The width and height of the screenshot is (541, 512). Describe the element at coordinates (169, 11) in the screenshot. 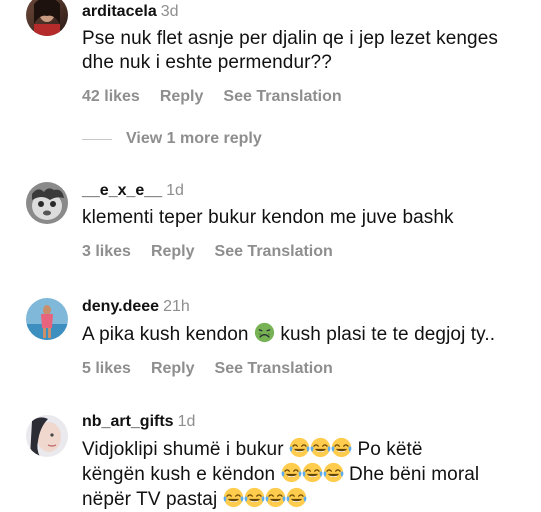

I see `timestamp: 3d` at that location.